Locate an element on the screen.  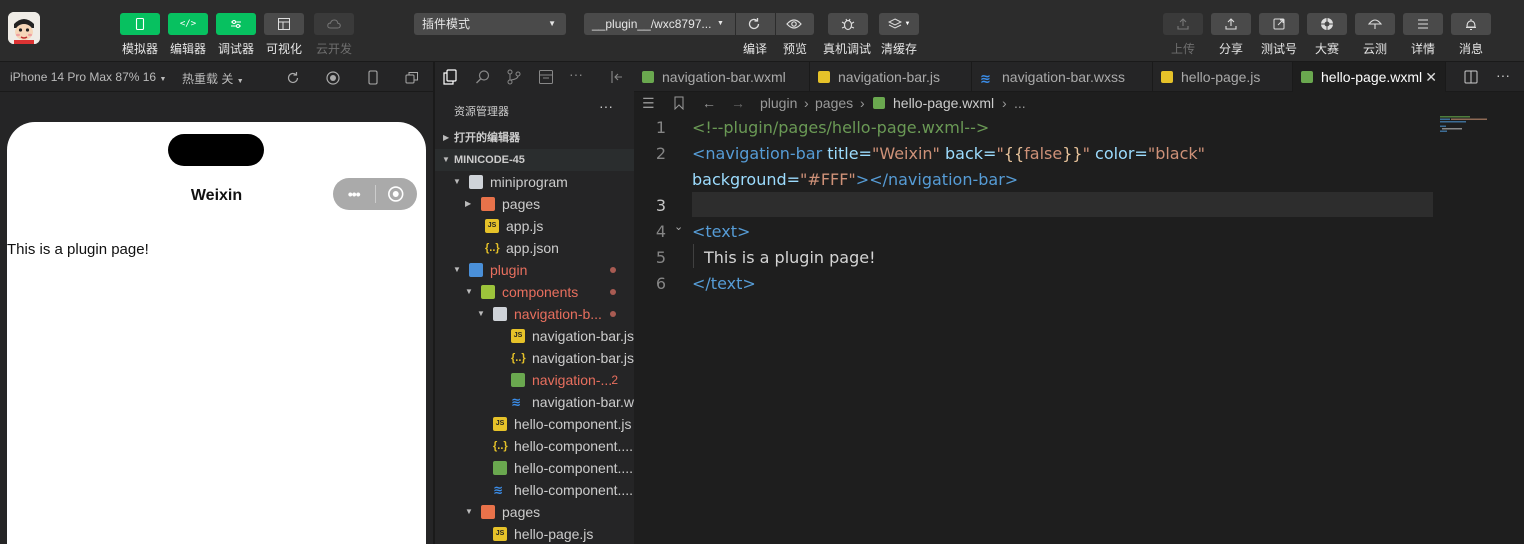
tree-folder: ▼ components is located at coordinates (534, 292).